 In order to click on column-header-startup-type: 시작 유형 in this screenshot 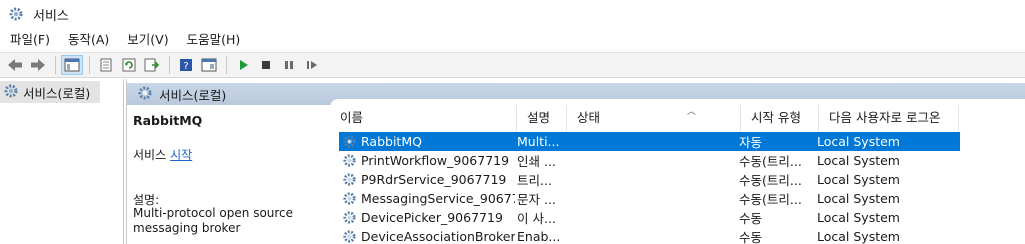, I will do `click(780, 118)`.